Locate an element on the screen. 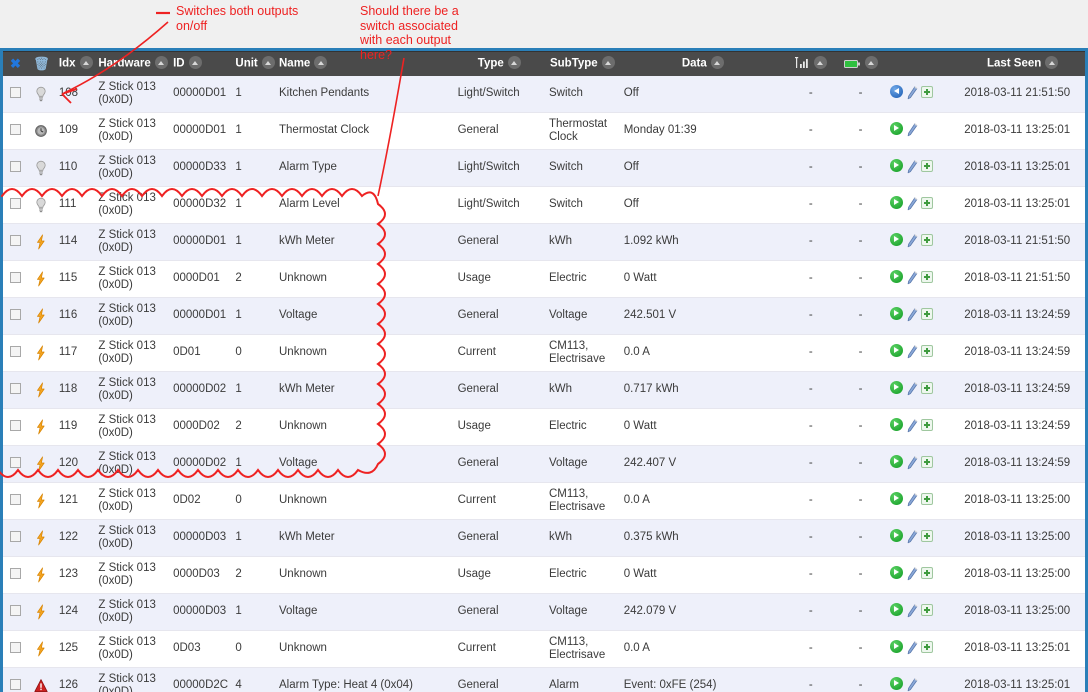 The height and width of the screenshot is (692, 1088). shuffle-icon: ✖ is located at coordinates (15, 63).